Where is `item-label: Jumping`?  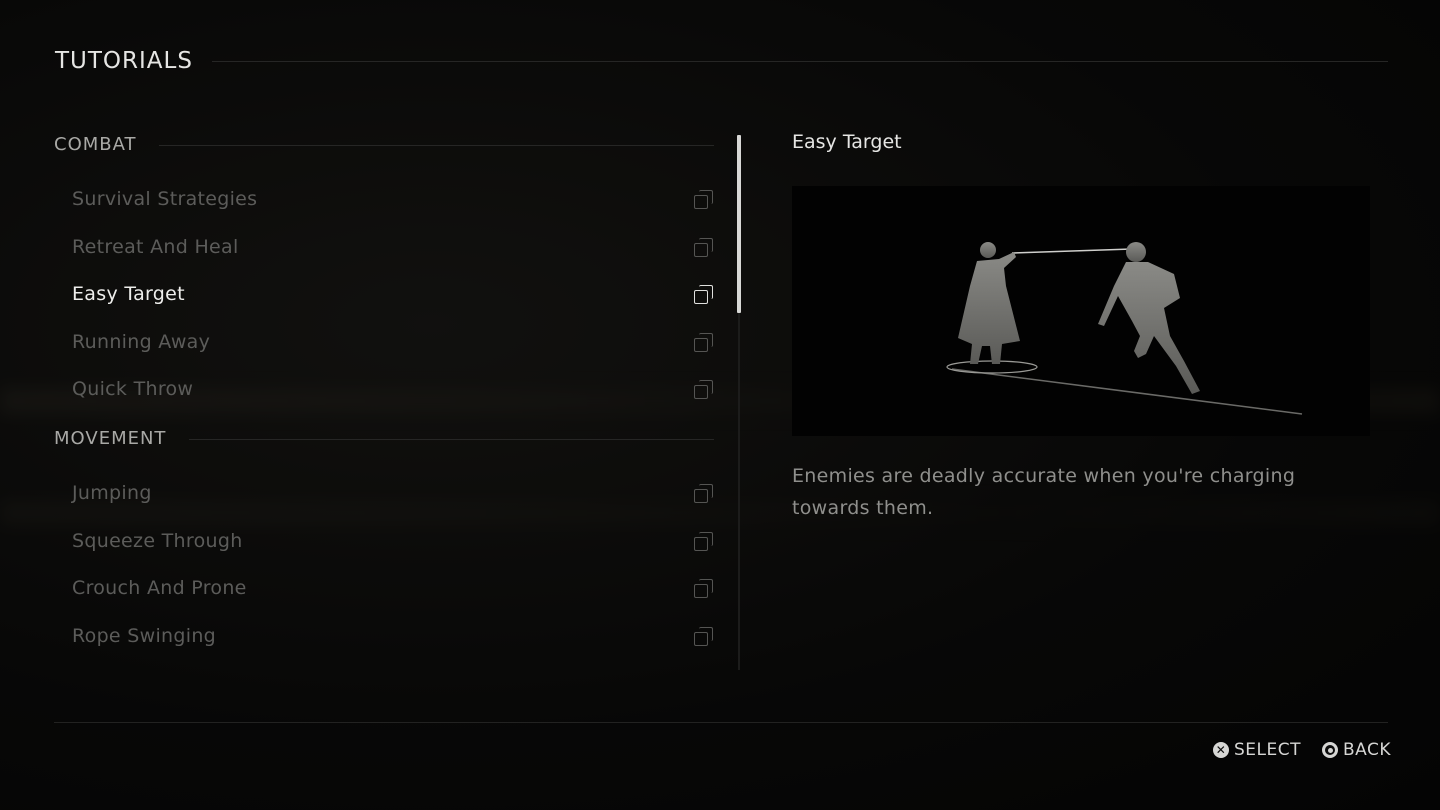
item-label: Jumping is located at coordinates (112, 492).